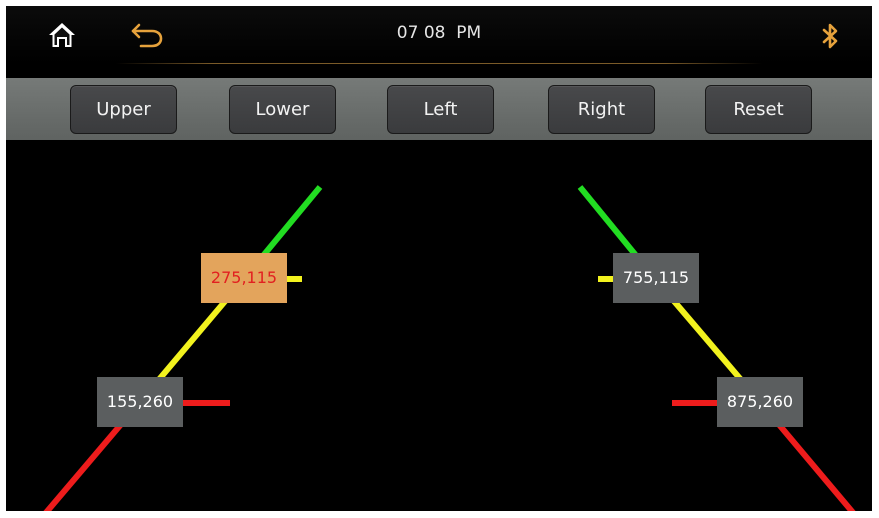 This screenshot has width=879, height=518. Describe the element at coordinates (244, 278) in the screenshot. I see `guide-point-left-upper: 275,115` at that location.